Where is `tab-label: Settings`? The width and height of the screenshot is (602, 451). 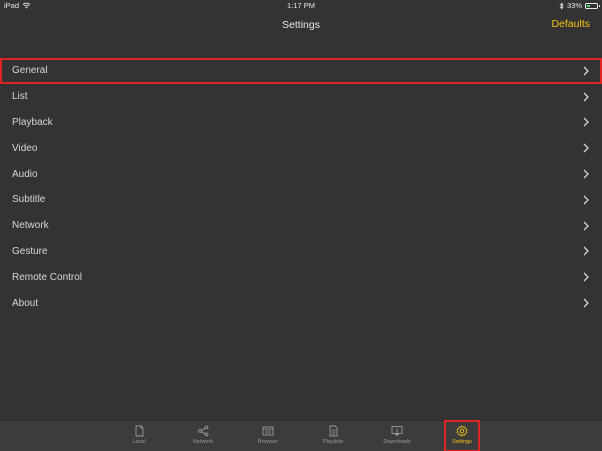
tab-label: Settings is located at coordinates (462, 442).